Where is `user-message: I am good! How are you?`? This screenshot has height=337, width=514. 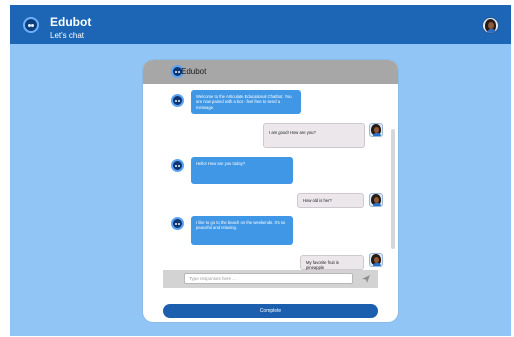 user-message: I am good! How are you? is located at coordinates (314, 135).